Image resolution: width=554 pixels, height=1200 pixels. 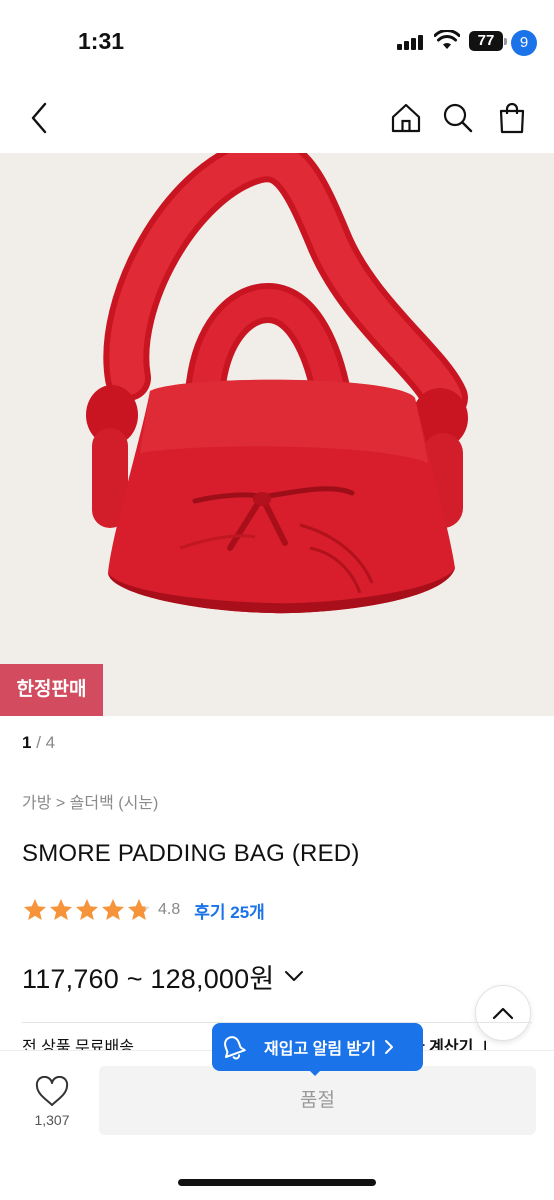 I want to click on star-rating, so click(x=87, y=910).